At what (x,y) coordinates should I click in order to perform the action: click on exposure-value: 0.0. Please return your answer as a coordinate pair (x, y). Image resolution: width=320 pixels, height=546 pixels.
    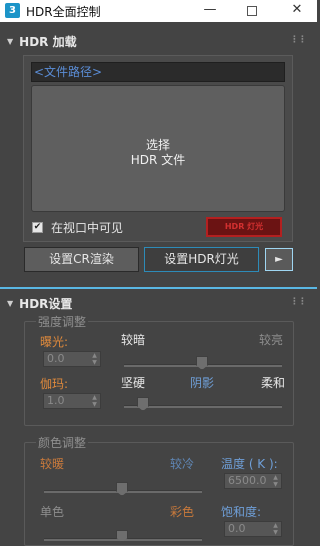
    Looking at the image, I should click on (56, 358).